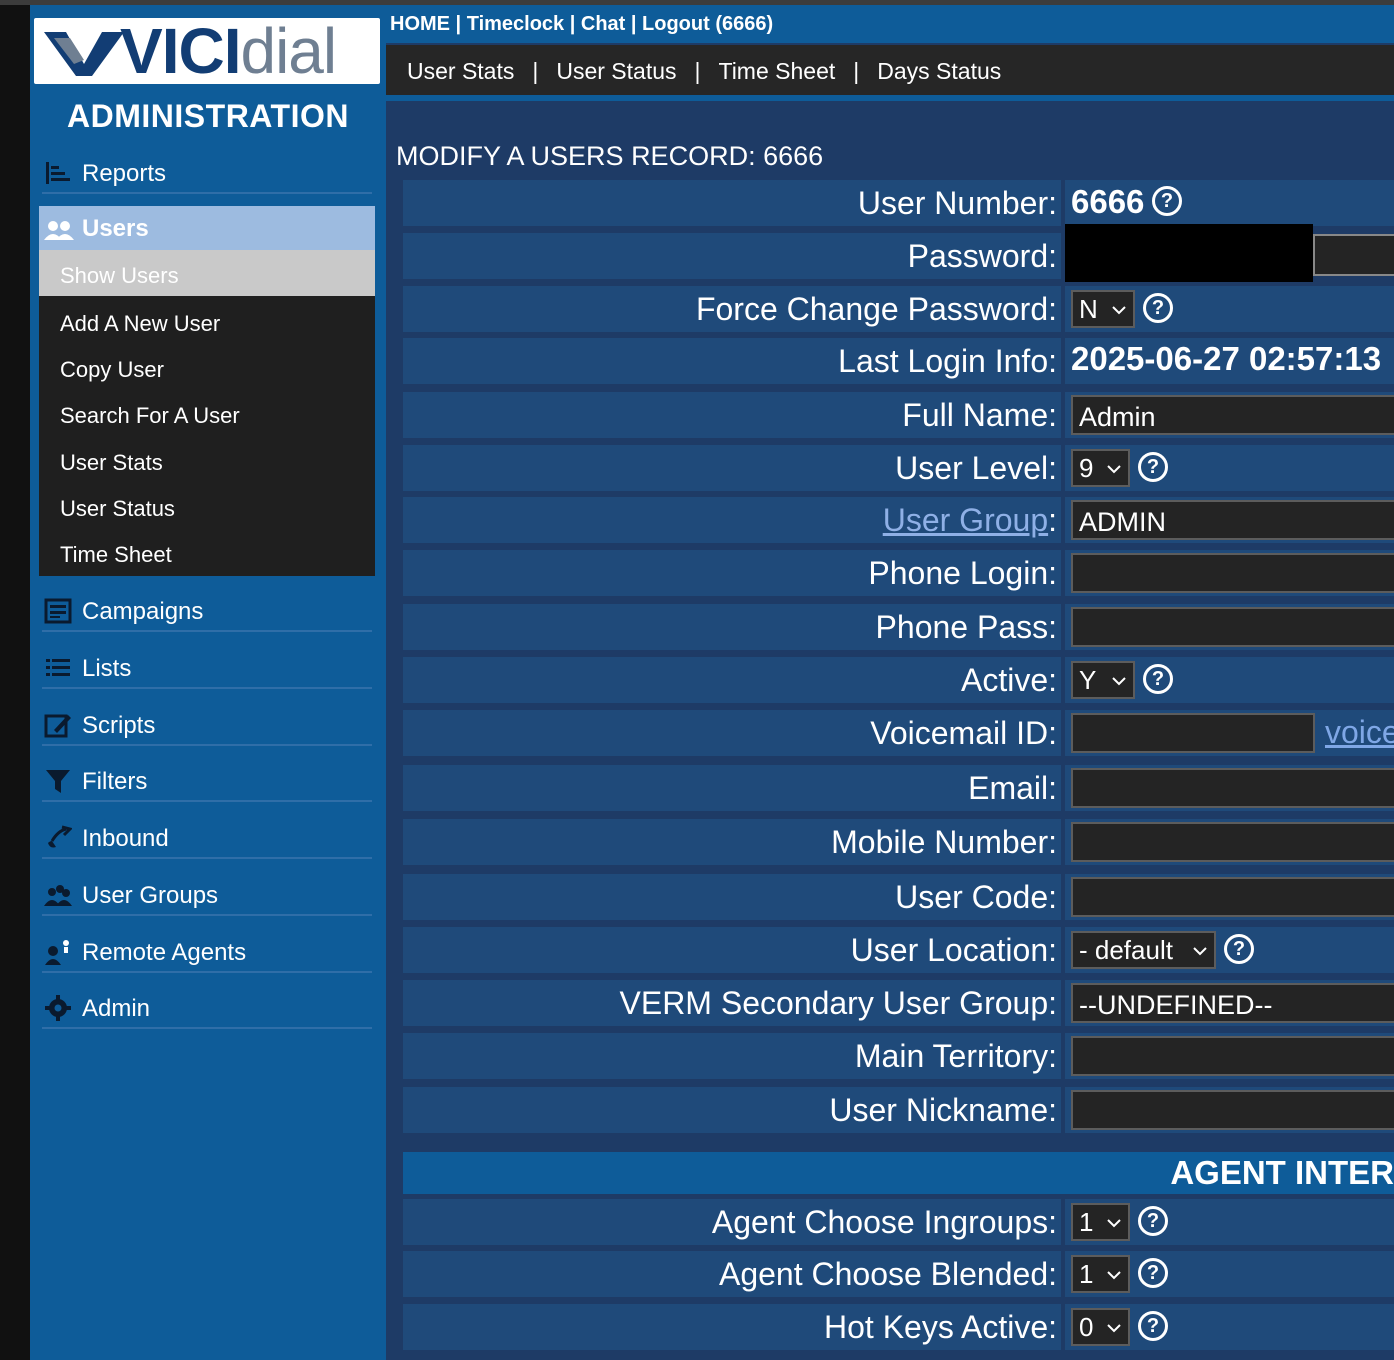  Describe the element at coordinates (890, 98) in the screenshot. I see `header-divider` at that location.